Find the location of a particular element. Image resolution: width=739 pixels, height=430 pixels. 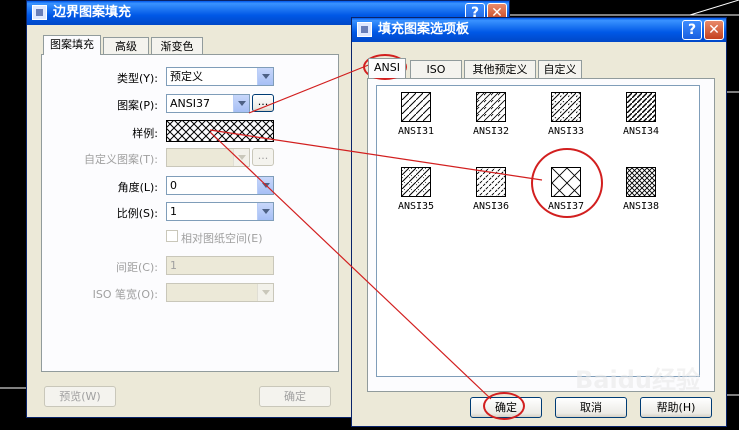

type-value: 预定义 is located at coordinates (186, 76).